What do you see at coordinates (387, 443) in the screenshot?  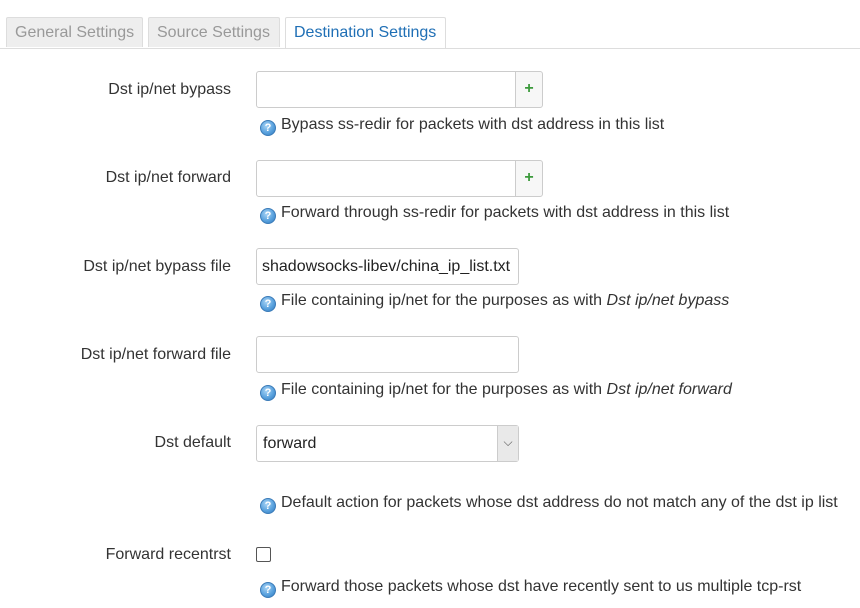 I see `dst-default-select: forward ⌵` at bounding box center [387, 443].